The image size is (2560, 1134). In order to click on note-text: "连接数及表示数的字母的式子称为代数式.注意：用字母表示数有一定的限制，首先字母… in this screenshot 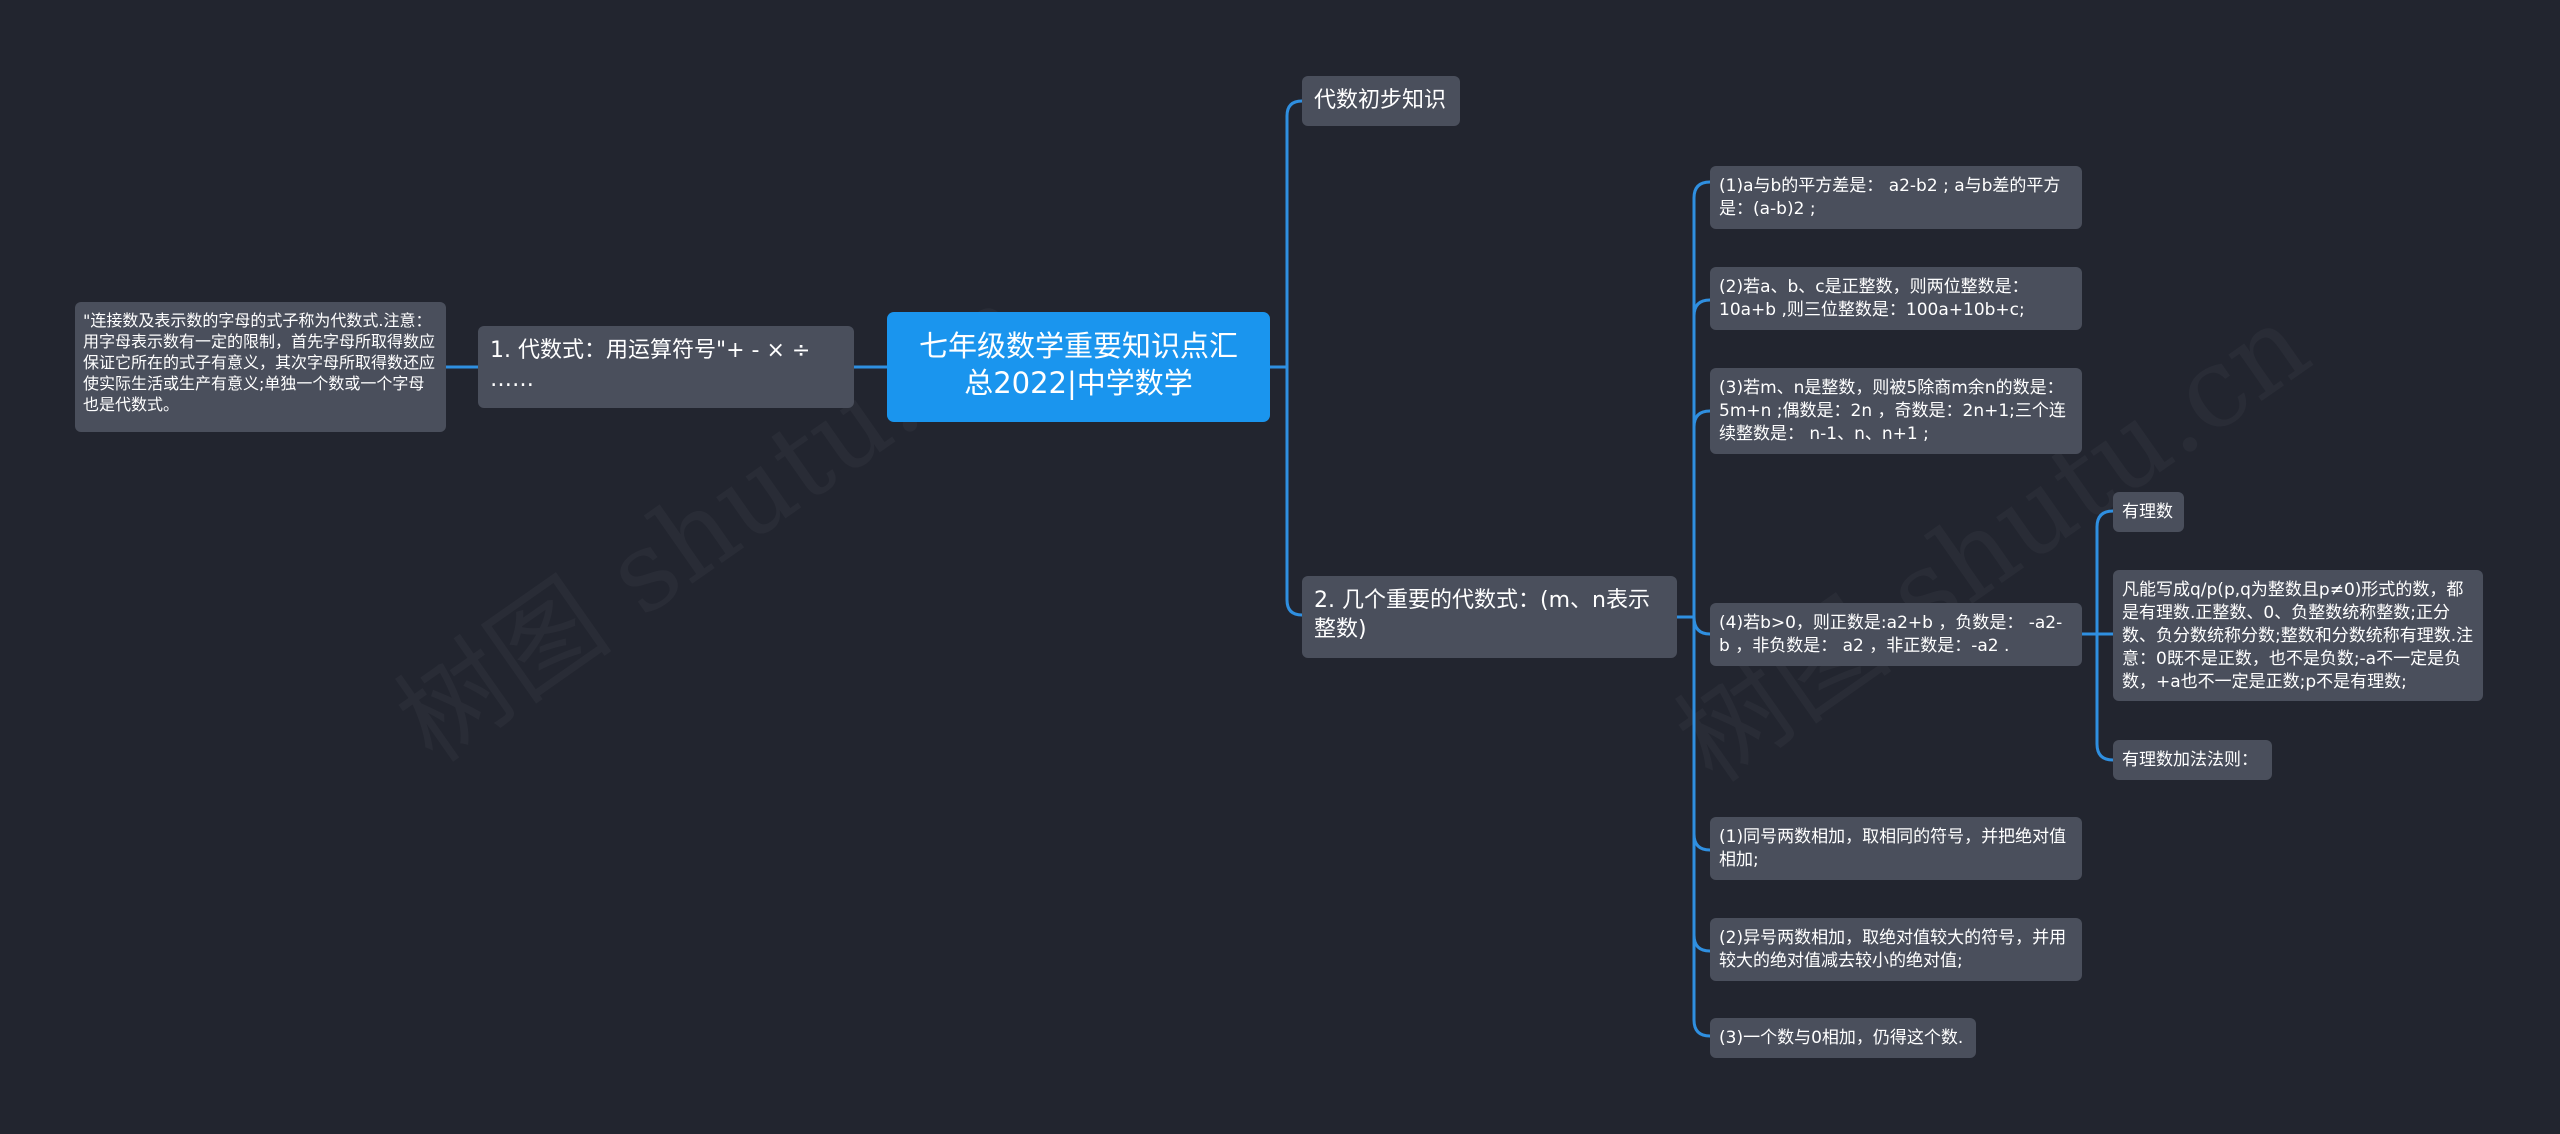, I will do `click(259, 362)`.